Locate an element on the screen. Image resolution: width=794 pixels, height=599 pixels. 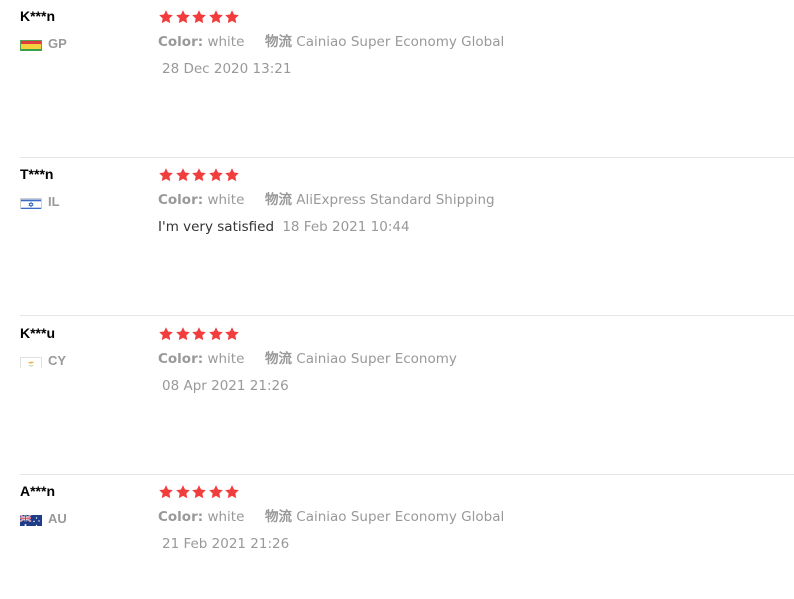
buyer-name: K***n is located at coordinates (38, 16).